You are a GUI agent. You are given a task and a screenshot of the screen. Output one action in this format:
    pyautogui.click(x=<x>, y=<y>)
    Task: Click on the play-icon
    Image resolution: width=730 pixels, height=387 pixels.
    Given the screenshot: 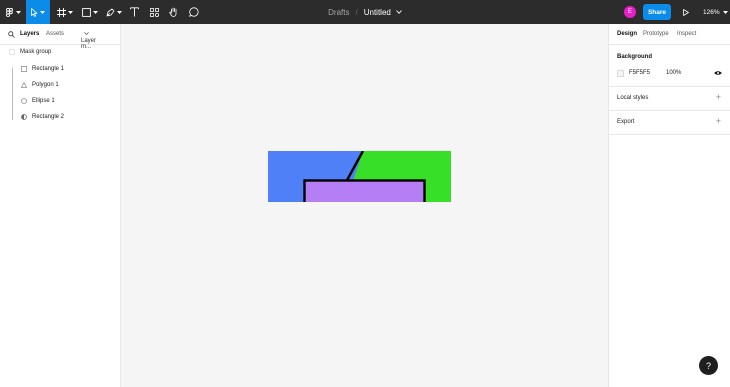 What is the action you would take?
    pyautogui.click(x=686, y=12)
    